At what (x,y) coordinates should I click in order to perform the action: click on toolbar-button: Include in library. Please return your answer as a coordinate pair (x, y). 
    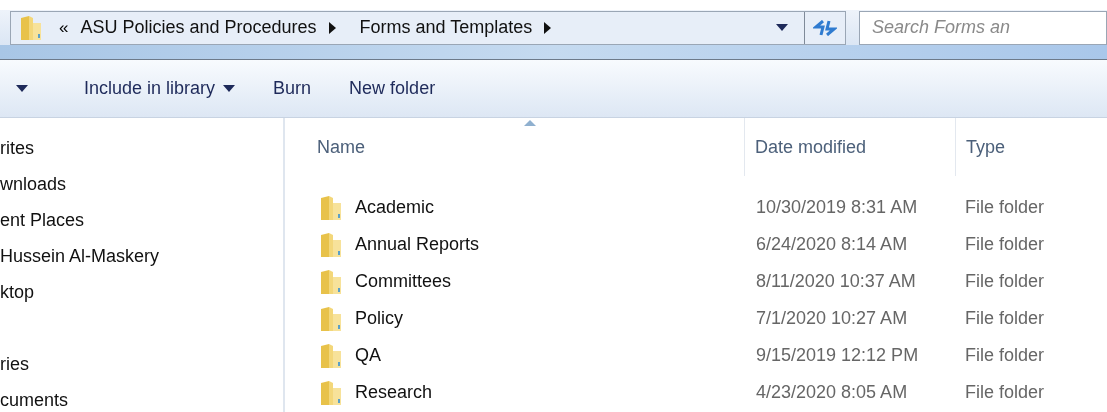
    Looking at the image, I should click on (160, 88).